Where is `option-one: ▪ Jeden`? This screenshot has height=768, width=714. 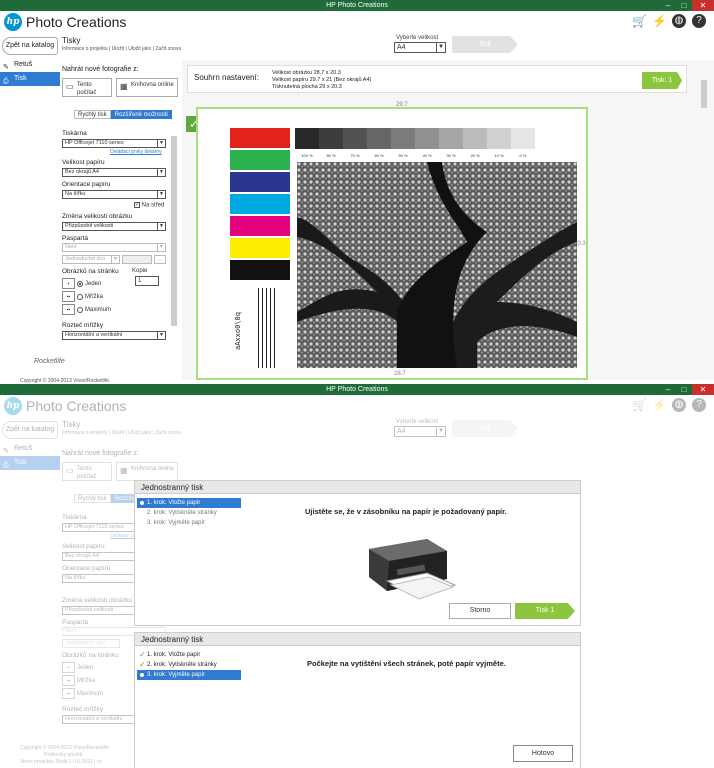 option-one: ▪ Jeden is located at coordinates (81, 284).